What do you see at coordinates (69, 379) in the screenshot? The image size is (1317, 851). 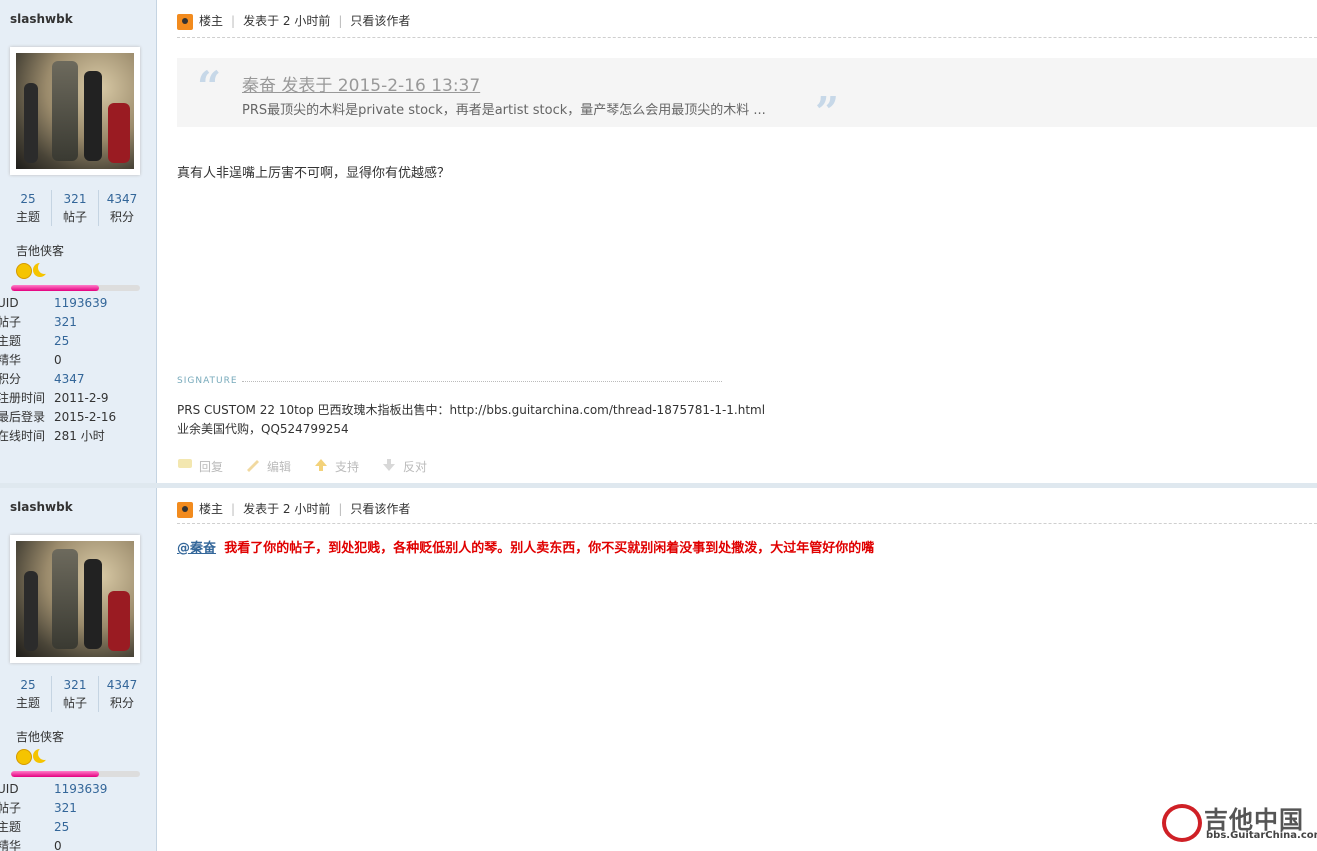 I see `credits-link: 4347` at bounding box center [69, 379].